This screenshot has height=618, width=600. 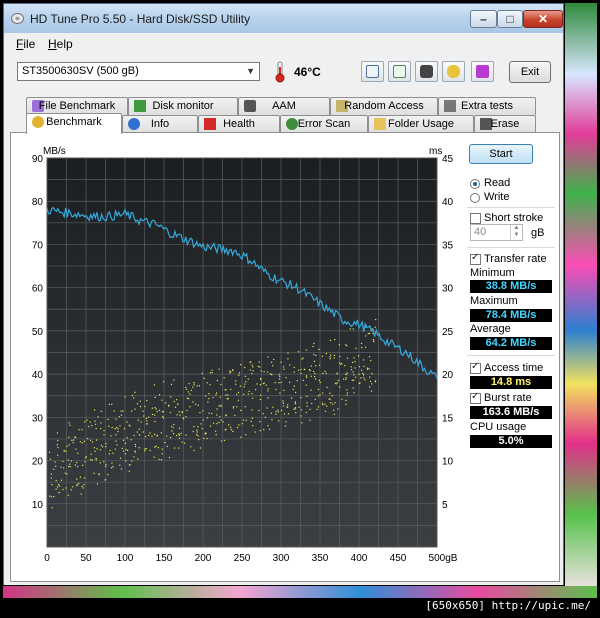 I want to click on copy-info-button, so click(x=372, y=71).